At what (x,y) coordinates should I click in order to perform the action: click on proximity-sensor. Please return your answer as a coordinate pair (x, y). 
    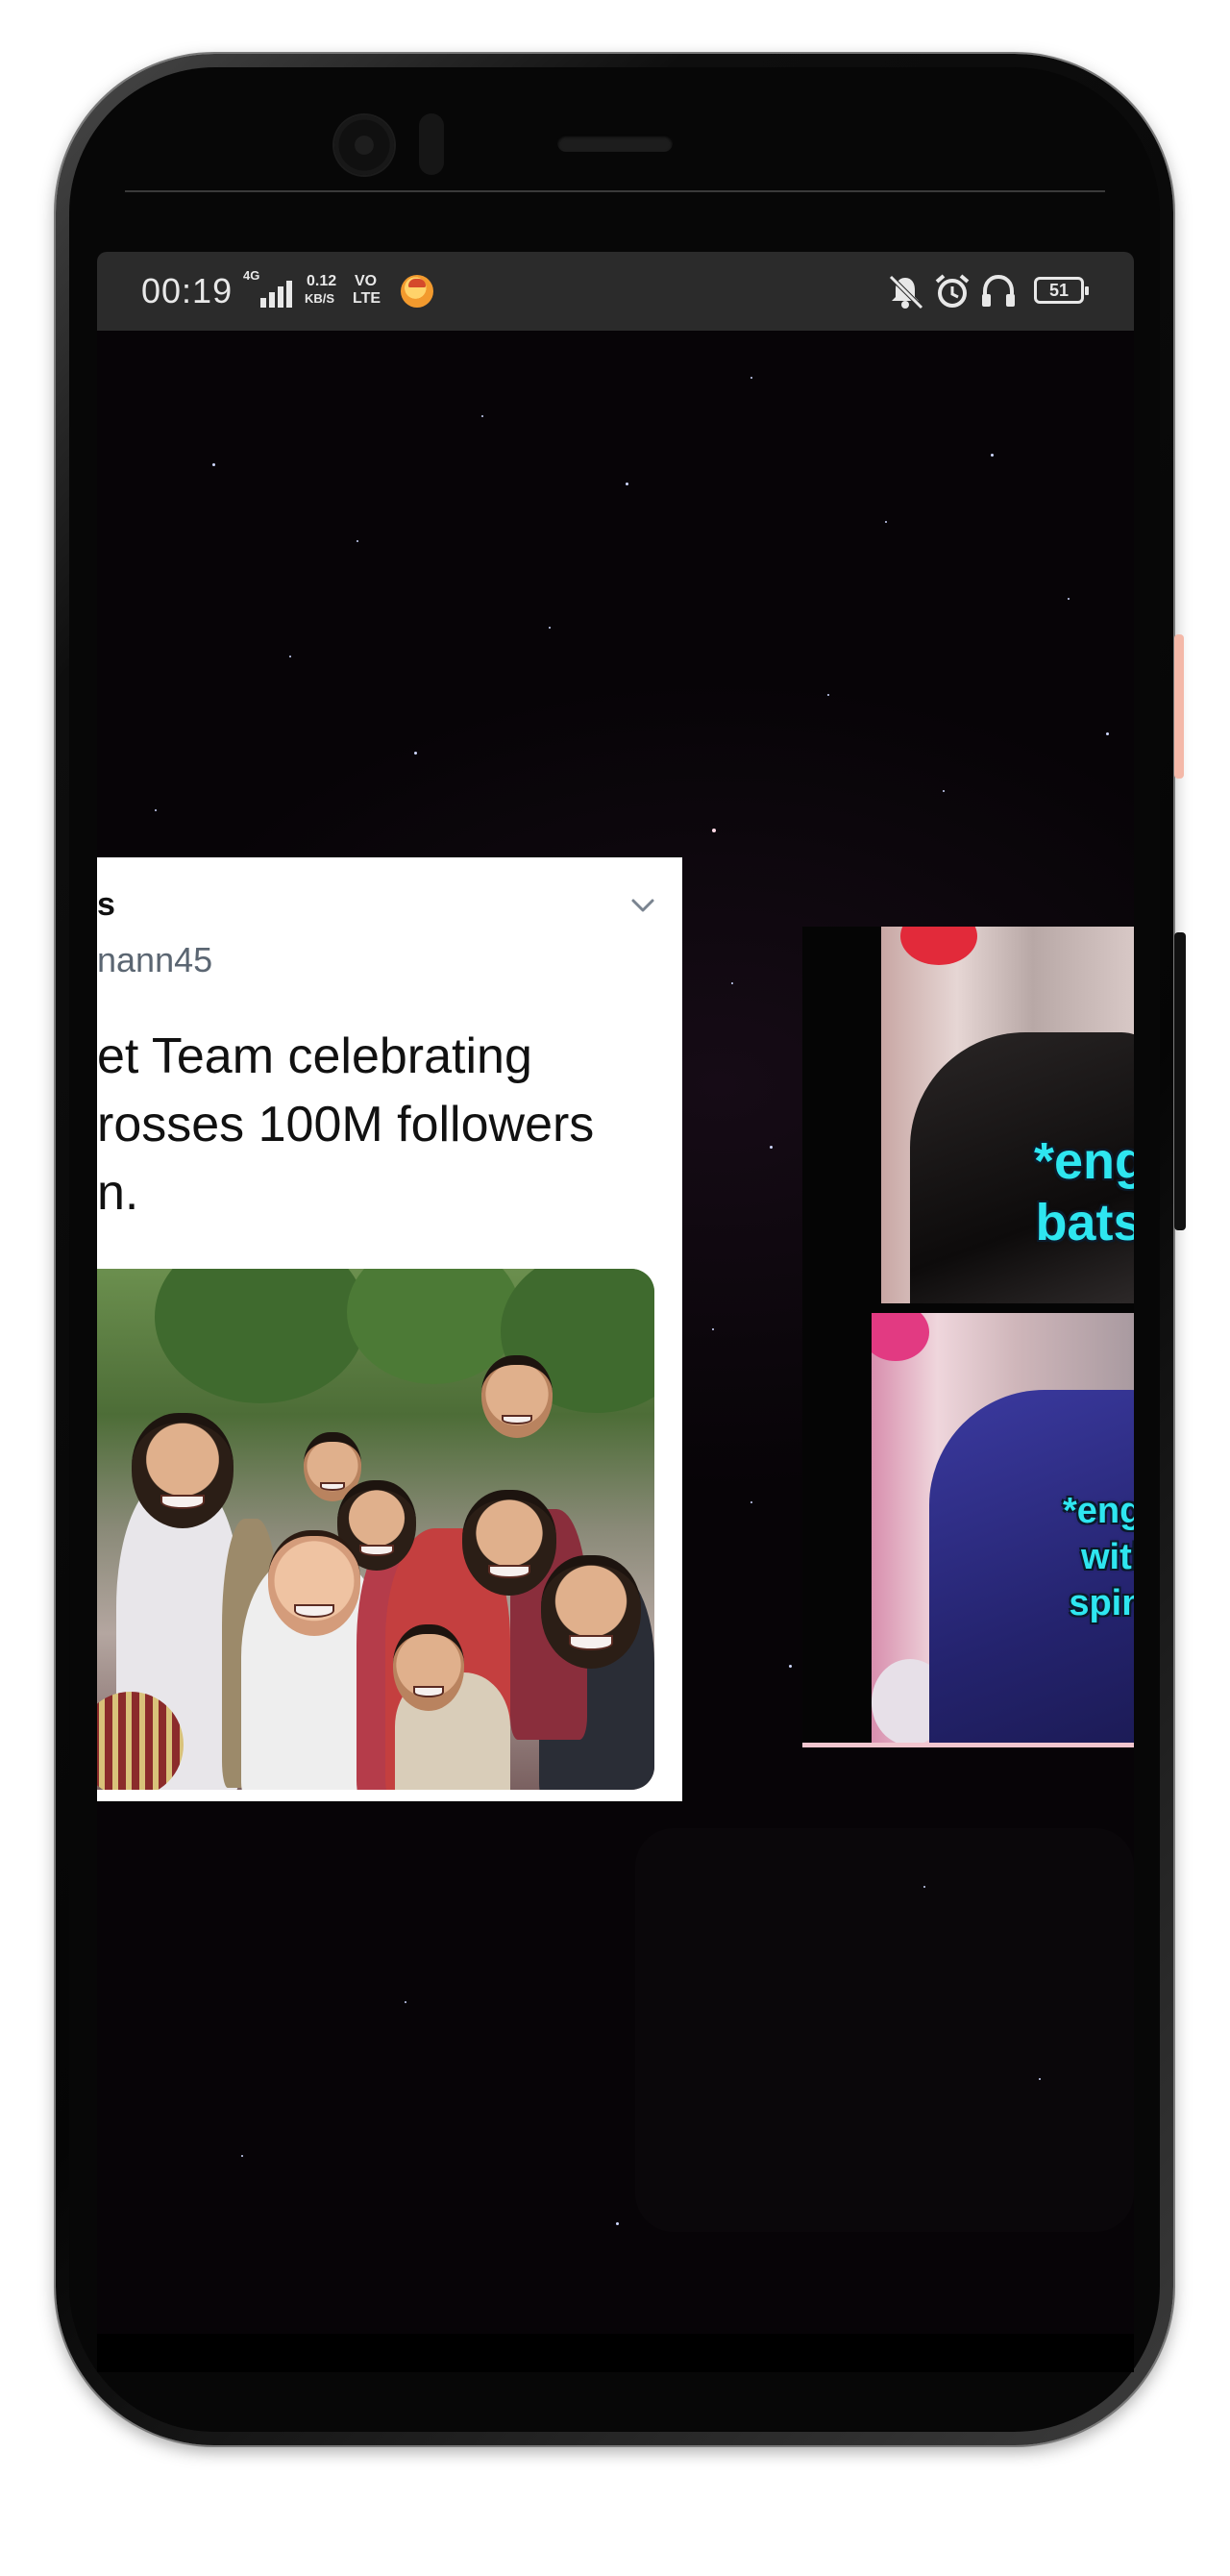
    Looking at the image, I should click on (431, 144).